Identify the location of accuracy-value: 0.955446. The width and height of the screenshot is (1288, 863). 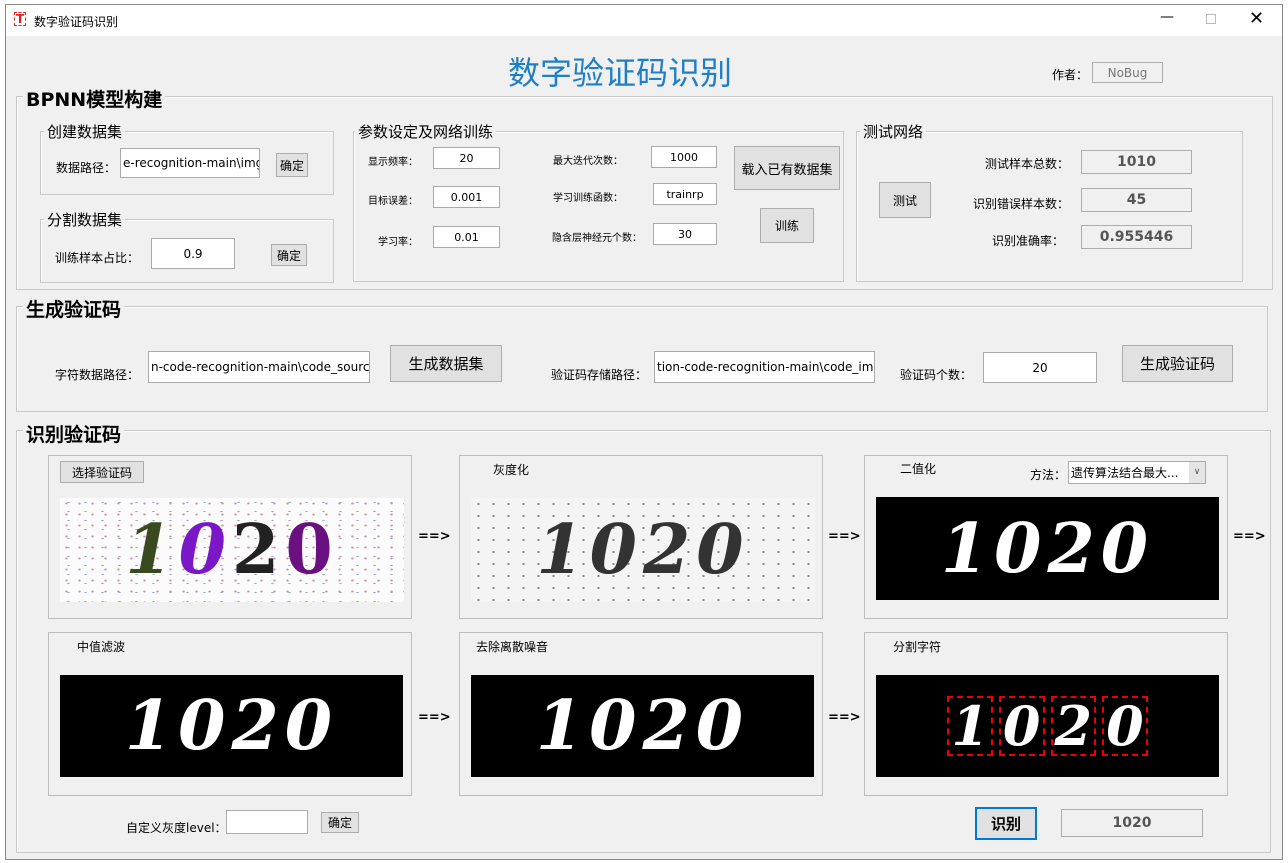
(1136, 237).